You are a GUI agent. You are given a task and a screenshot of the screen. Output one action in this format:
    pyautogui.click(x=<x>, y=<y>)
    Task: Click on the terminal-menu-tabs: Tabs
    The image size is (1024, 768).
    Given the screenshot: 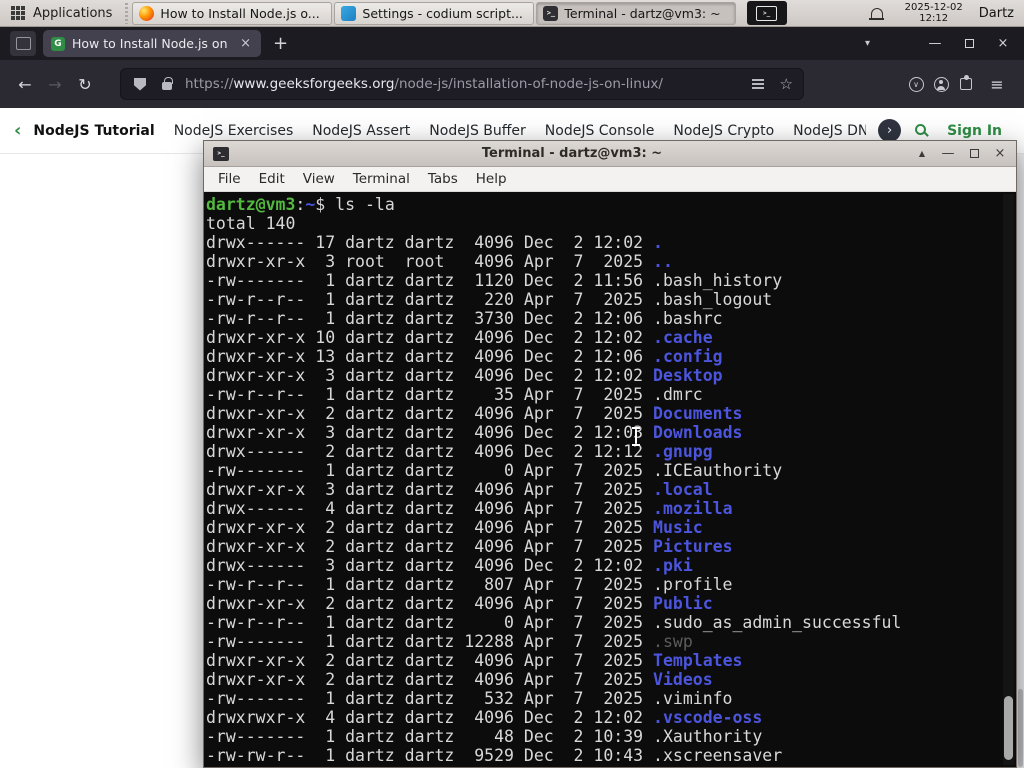 What is the action you would take?
    pyautogui.click(x=443, y=179)
    